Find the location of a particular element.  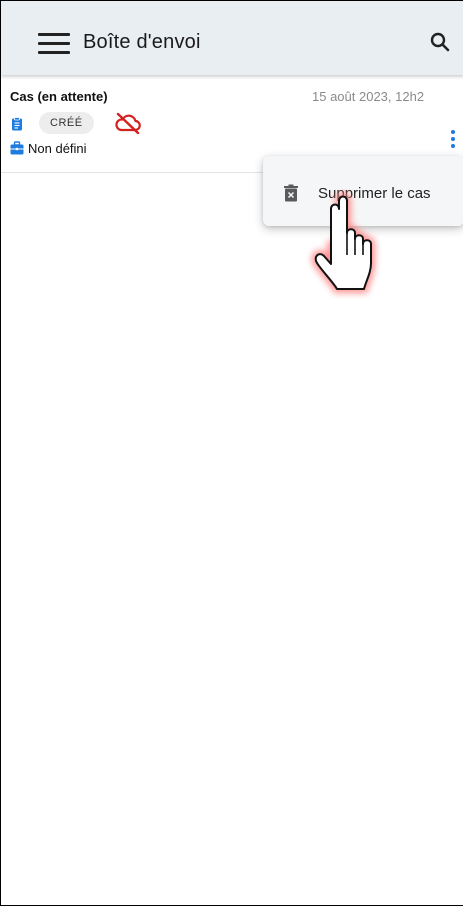

briefcase-icon is located at coordinates (17, 148).